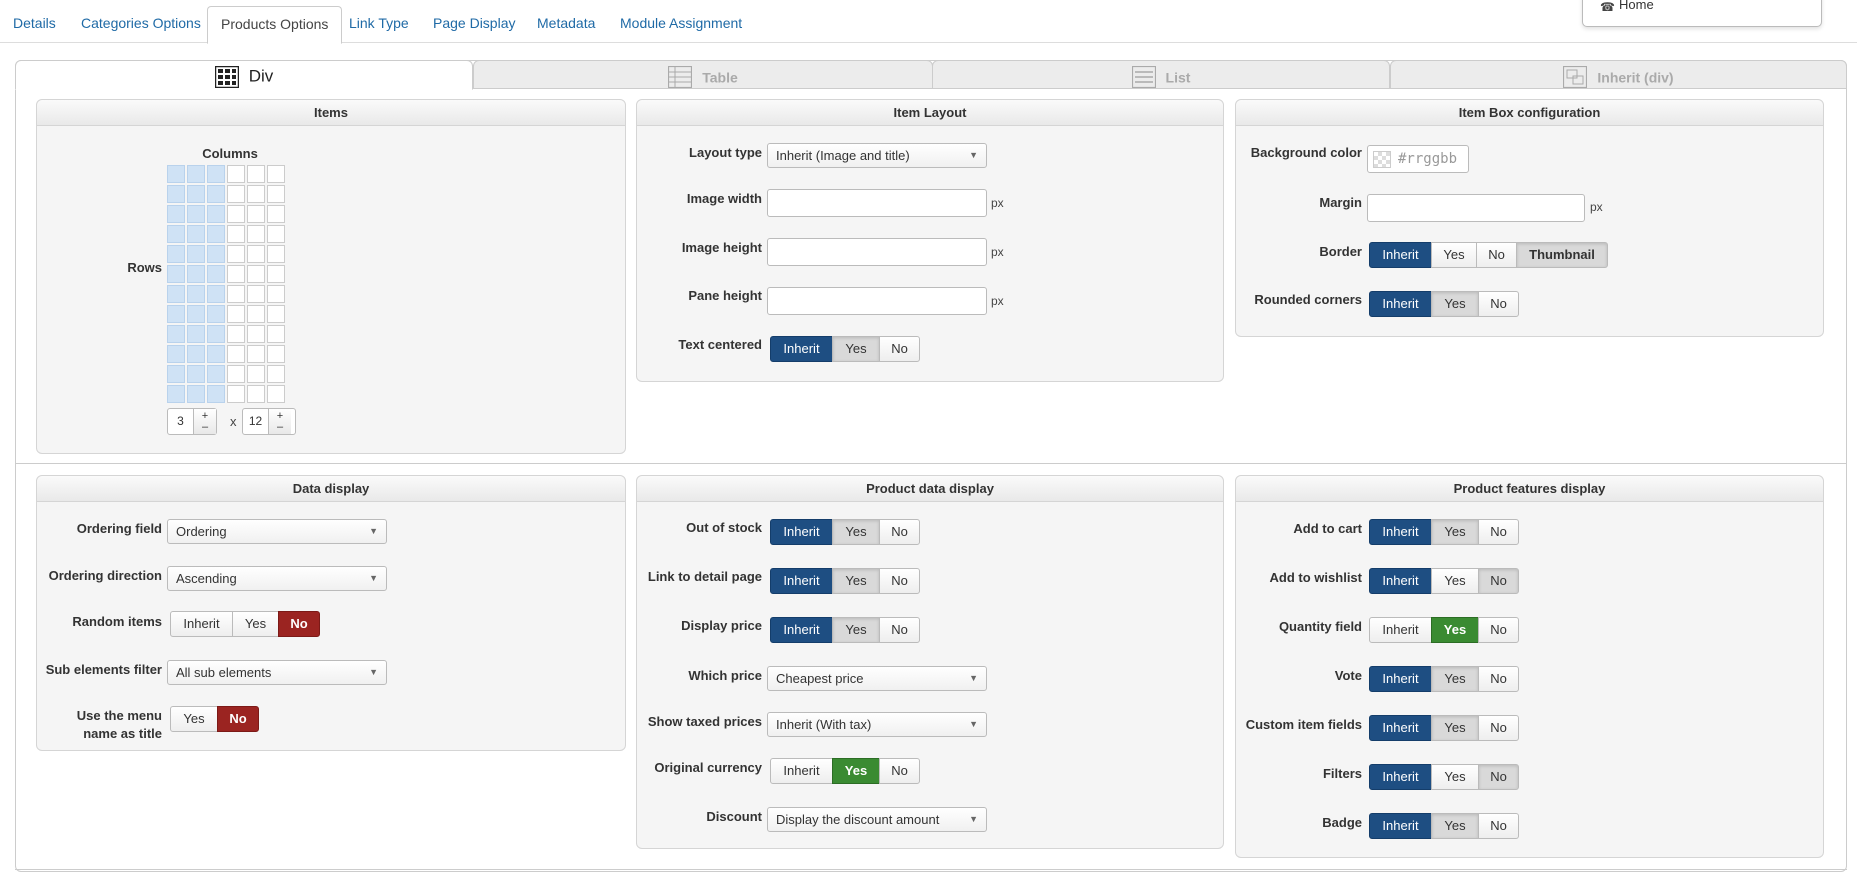 The width and height of the screenshot is (1857, 880). I want to click on link-to-detail-toggle: Inherit Yes No, so click(845, 581).